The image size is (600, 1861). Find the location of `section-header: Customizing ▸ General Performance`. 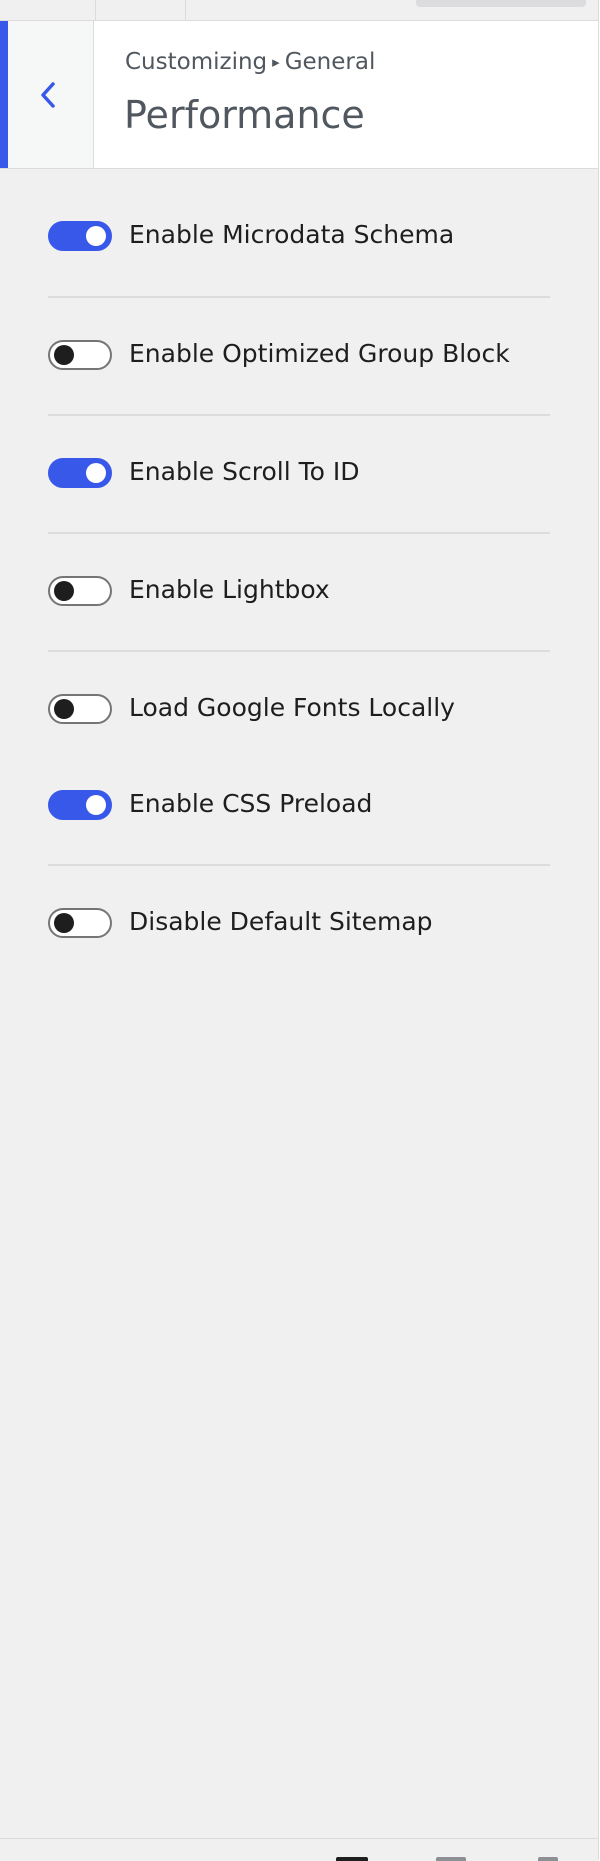

section-header: Customizing ▸ General Performance is located at coordinates (299, 95).